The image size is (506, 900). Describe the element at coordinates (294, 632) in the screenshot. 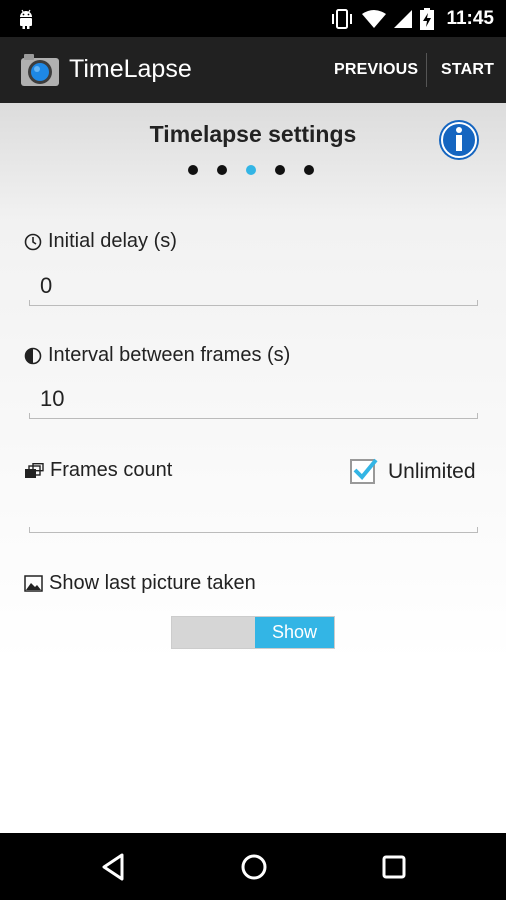

I see `toggle-thumb: Show` at that location.